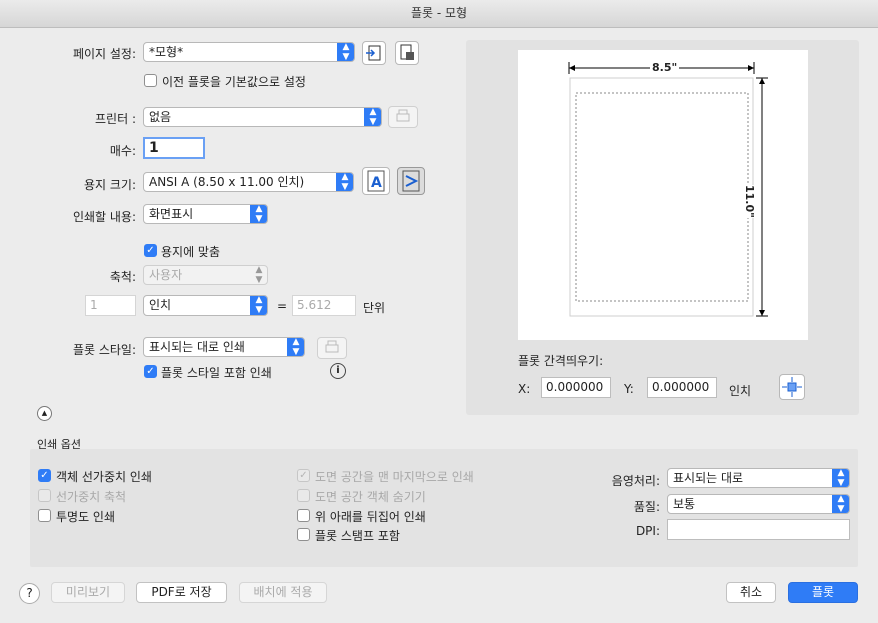  What do you see at coordinates (394, 477) in the screenshot?
I see `paperspace-last-label: 도면 공간을 맨 마지막으로 인쇄` at bounding box center [394, 477].